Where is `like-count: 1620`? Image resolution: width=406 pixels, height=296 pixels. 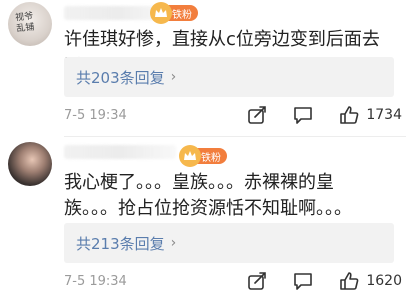 like-count: 1620 is located at coordinates (384, 281).